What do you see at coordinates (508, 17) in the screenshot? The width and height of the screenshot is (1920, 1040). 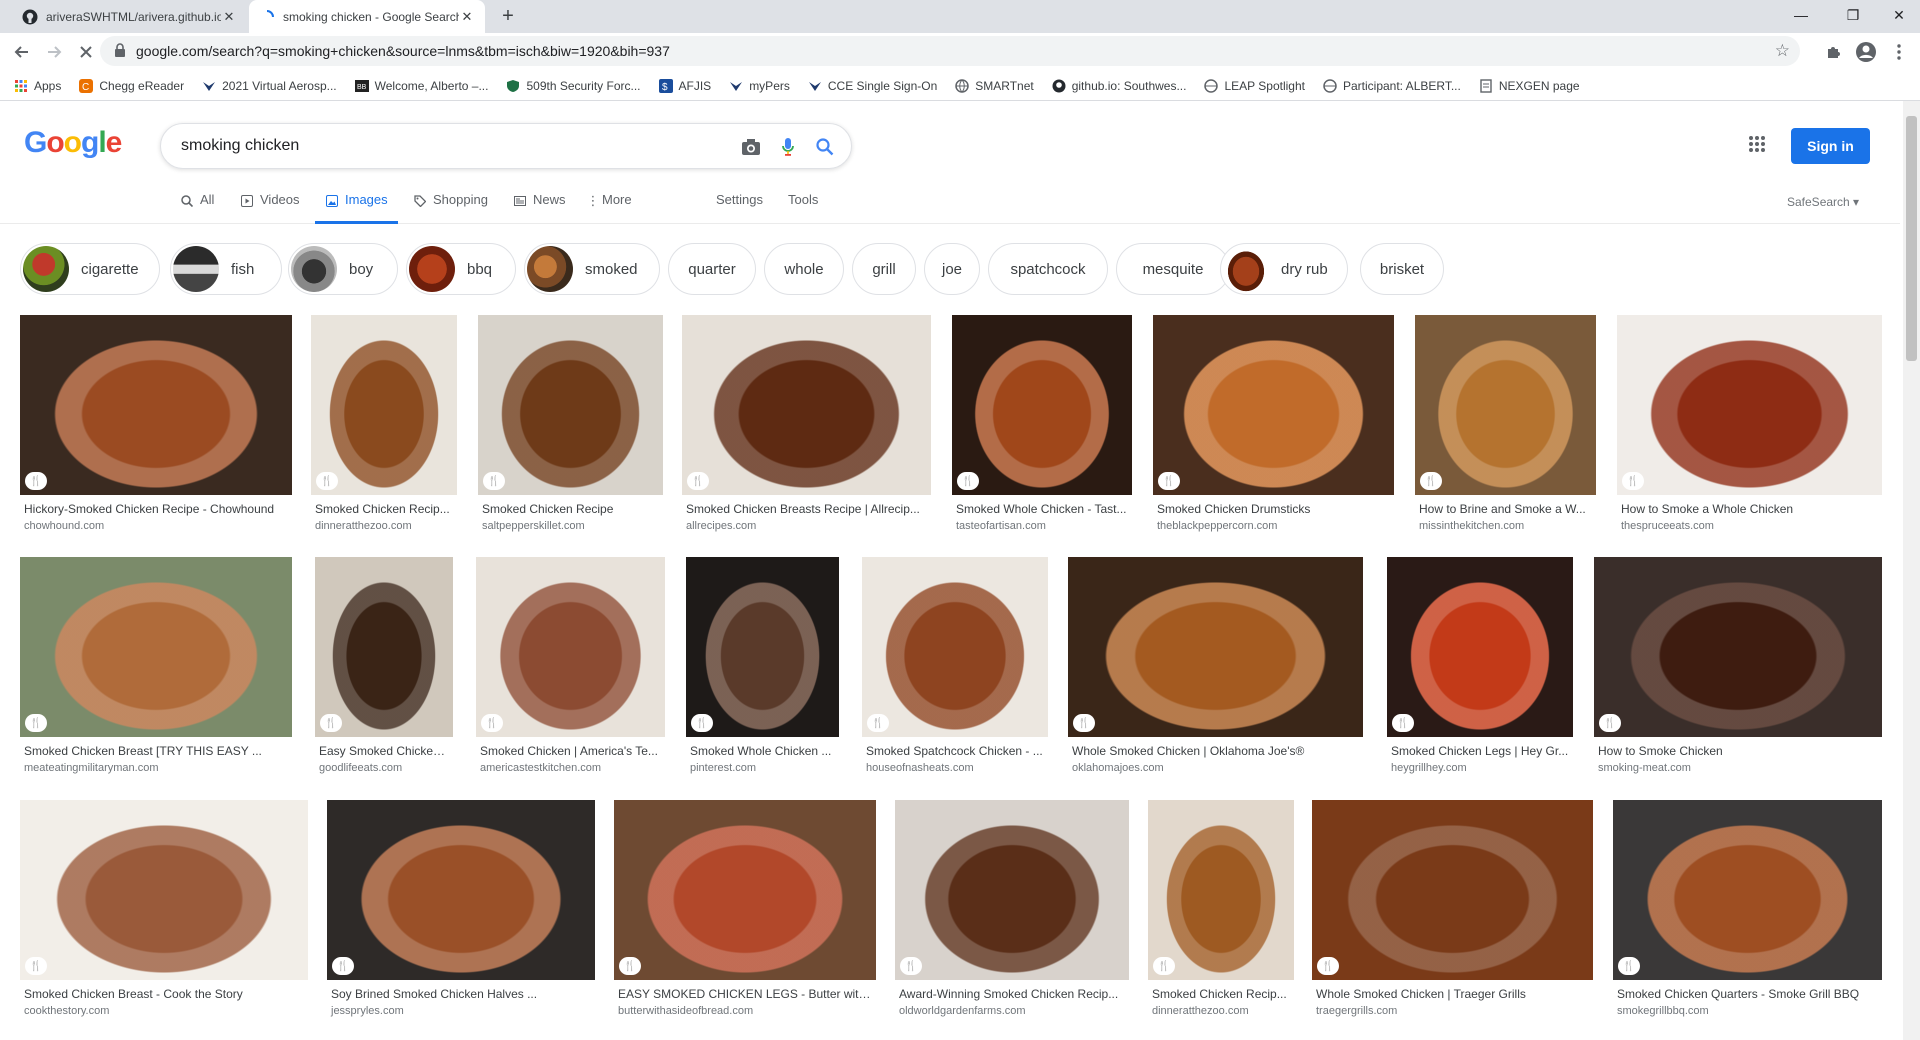 I see `new-tab-button: +` at bounding box center [508, 17].